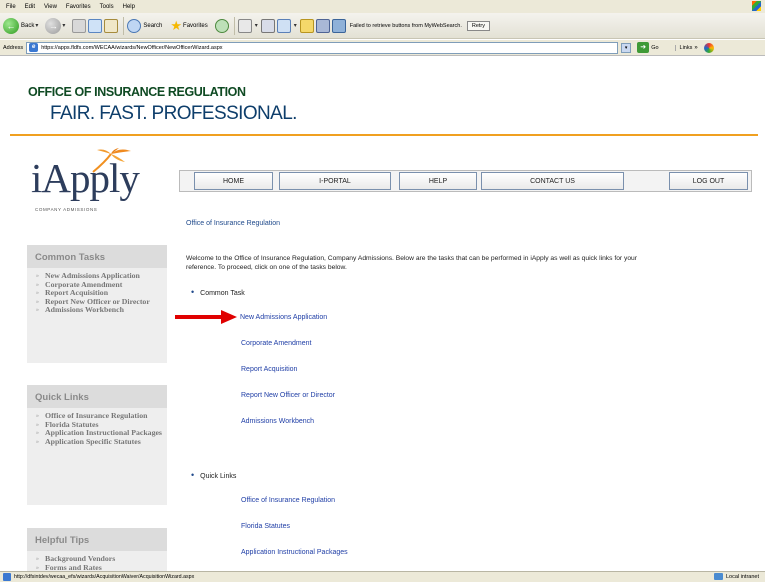 The height and width of the screenshot is (582, 765). Describe the element at coordinates (195, 25) in the screenshot. I see `favorites-label: Favorites` at that location.